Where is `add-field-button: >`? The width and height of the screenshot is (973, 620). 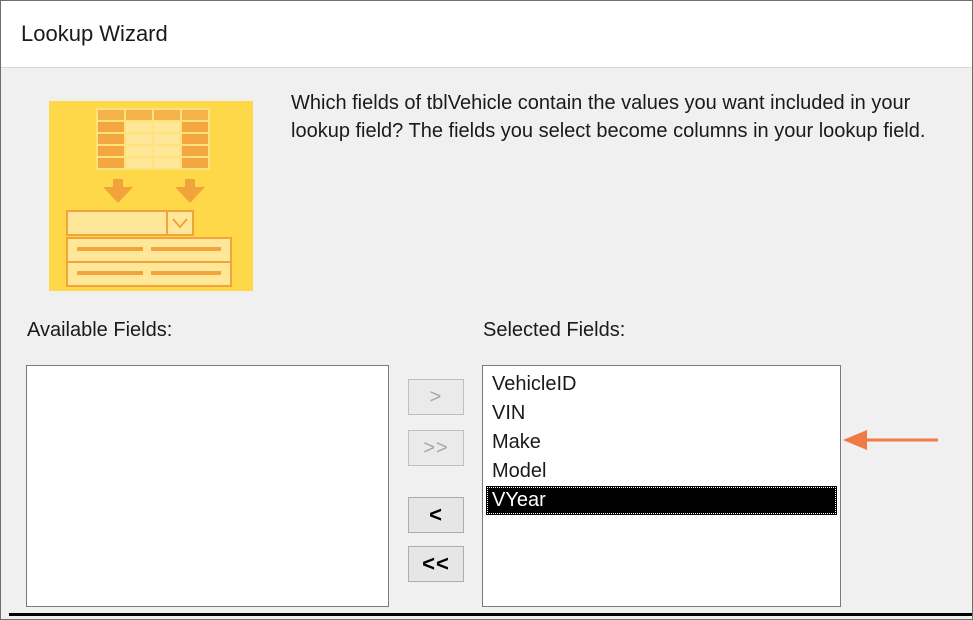
add-field-button: > is located at coordinates (436, 397).